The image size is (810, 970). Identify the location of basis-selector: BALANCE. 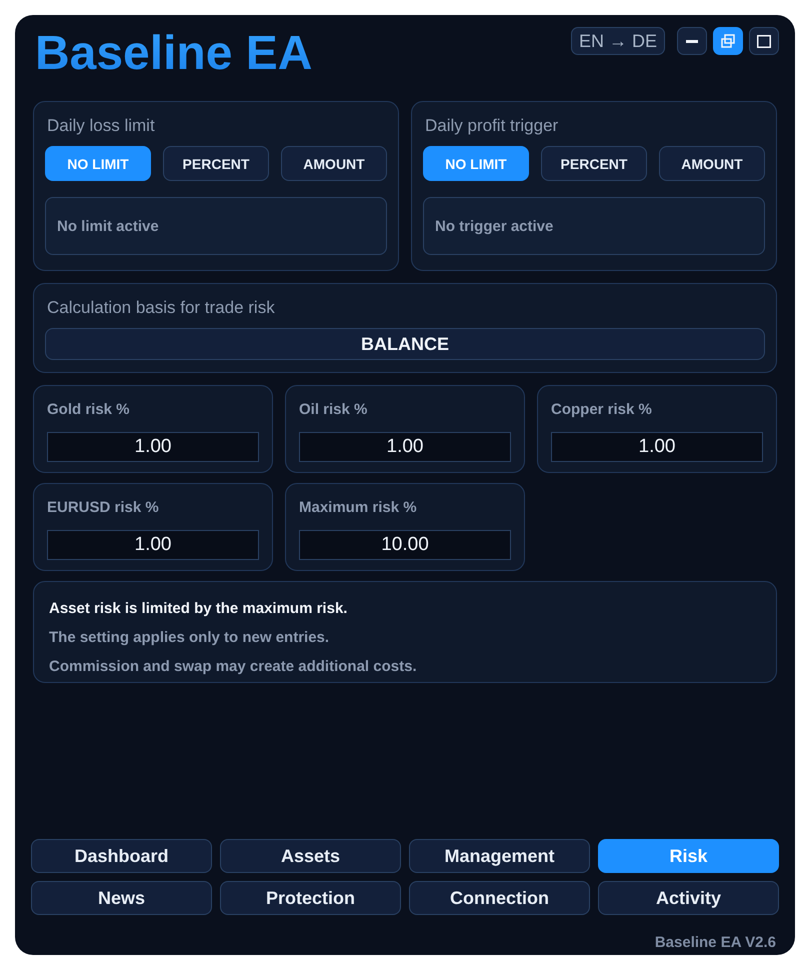
(405, 344).